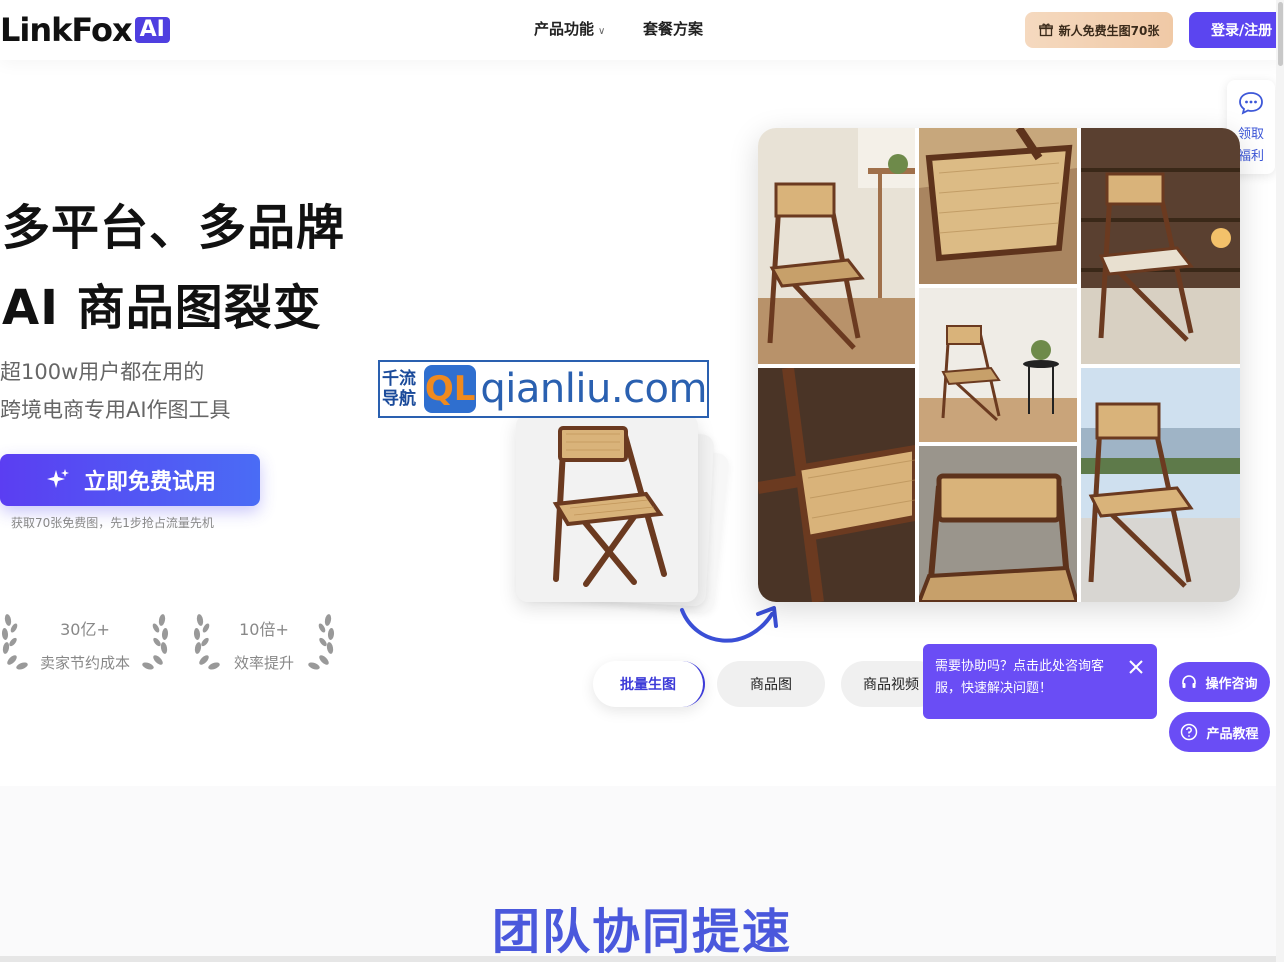 The width and height of the screenshot is (1284, 962). I want to click on nav-item-label: 产品功能, so click(564, 29).